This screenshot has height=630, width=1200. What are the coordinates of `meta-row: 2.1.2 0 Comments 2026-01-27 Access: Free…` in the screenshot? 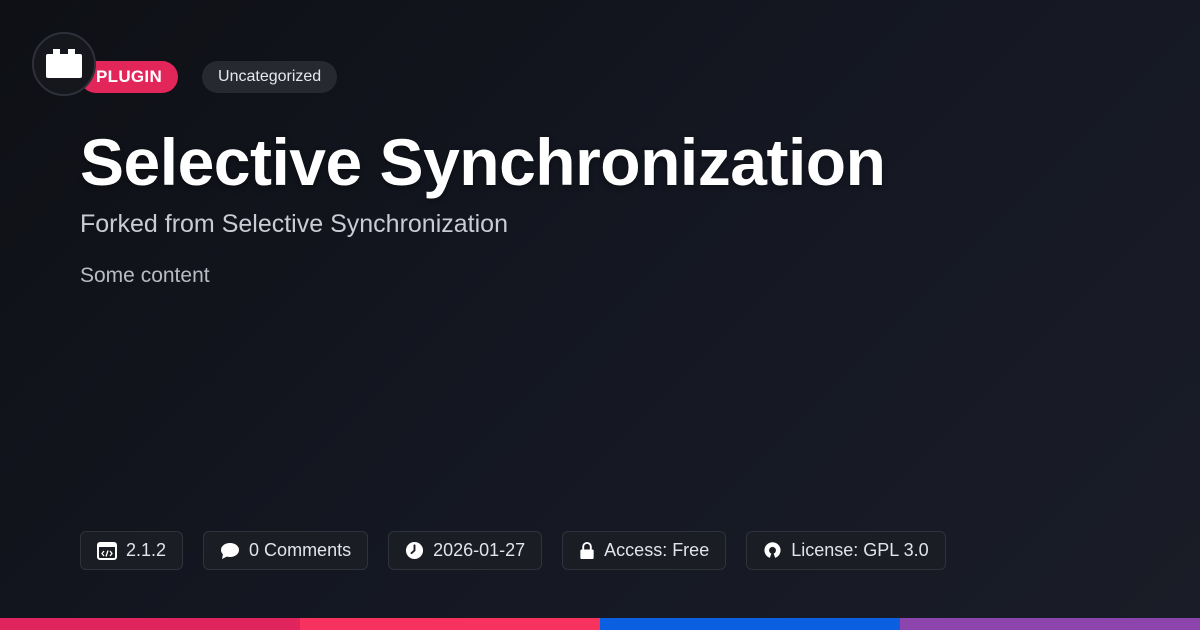 It's located at (513, 550).